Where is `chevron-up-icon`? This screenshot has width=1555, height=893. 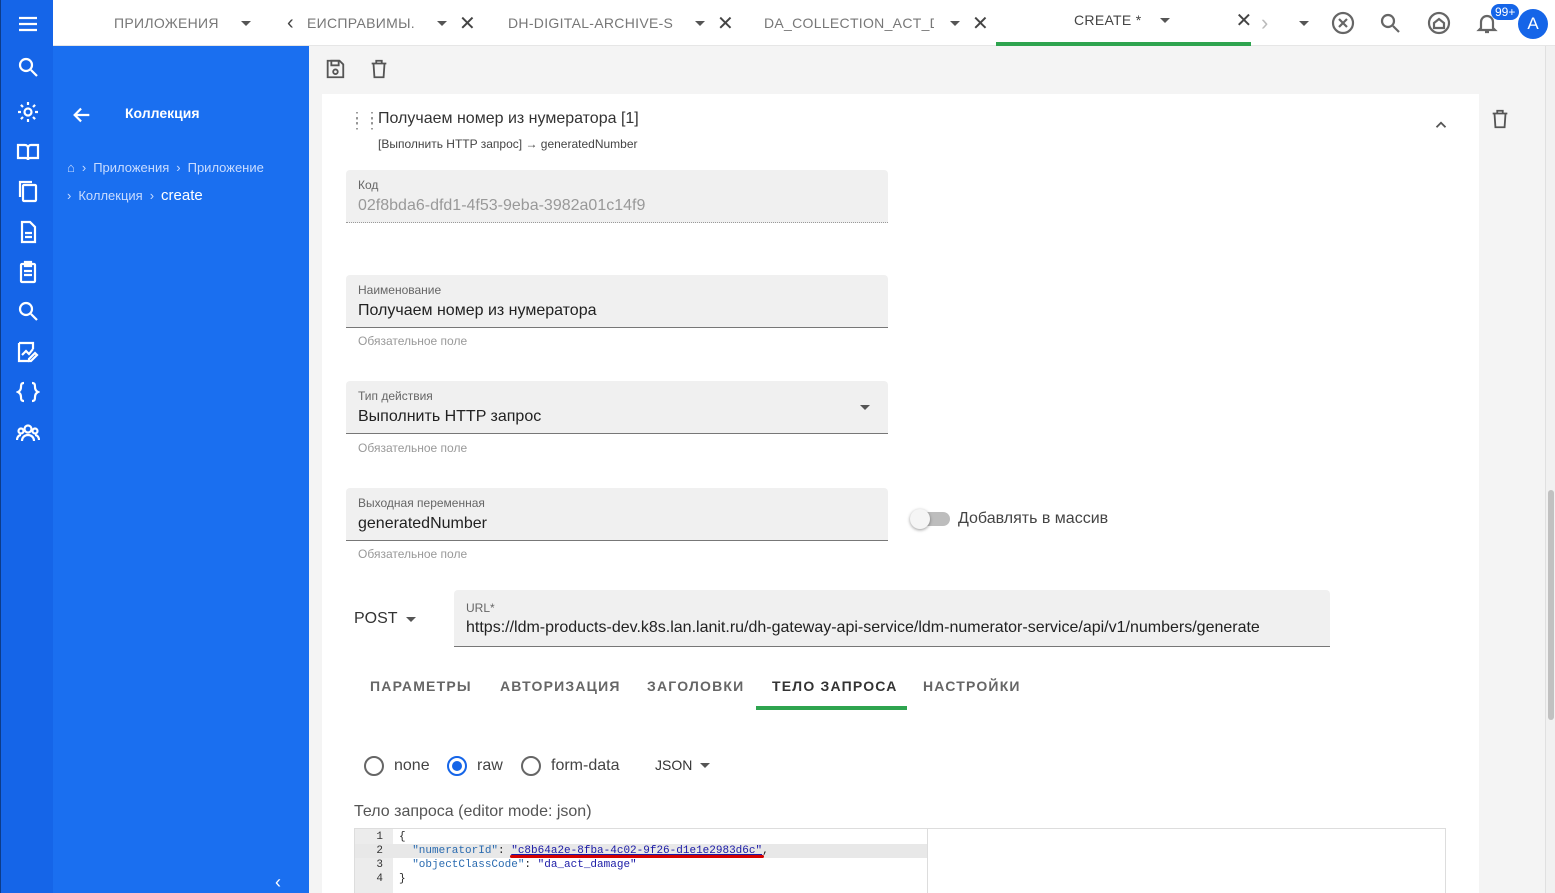
chevron-up-icon is located at coordinates (1441, 127).